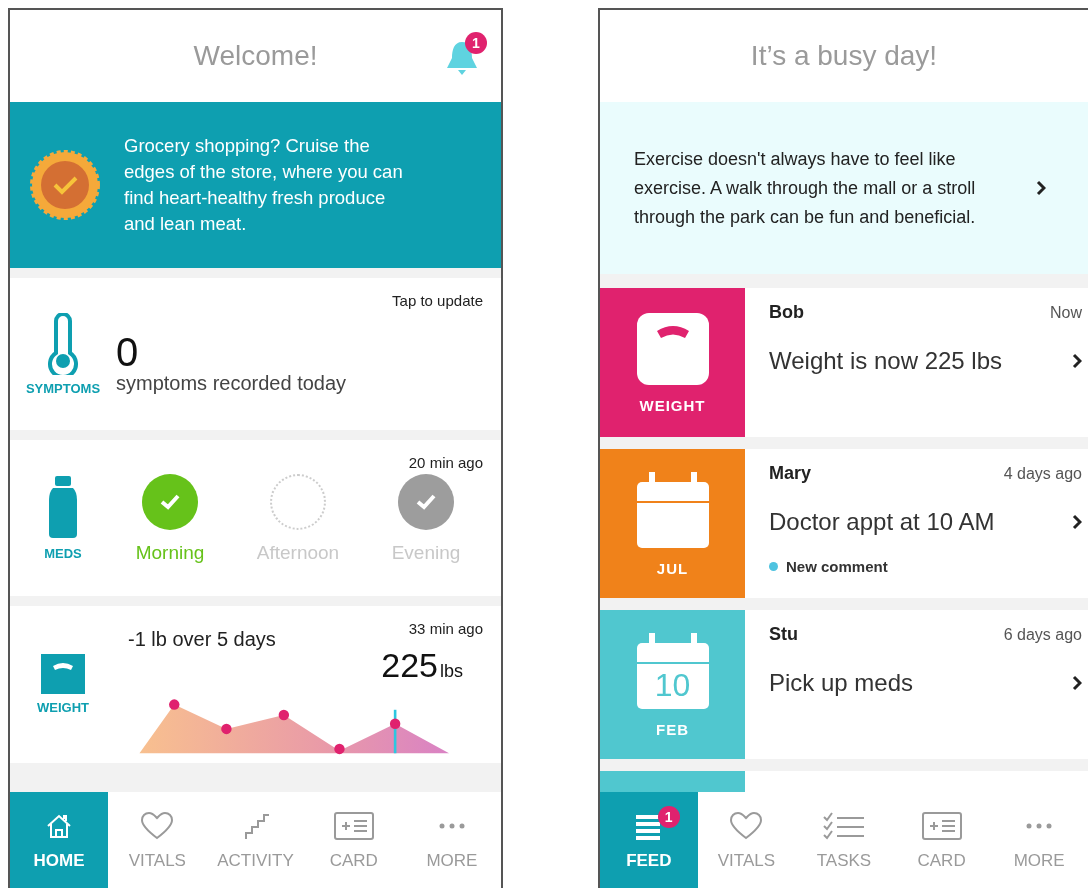 The image size is (1088, 888). I want to click on weight-label: WEIGHT, so click(63, 707).